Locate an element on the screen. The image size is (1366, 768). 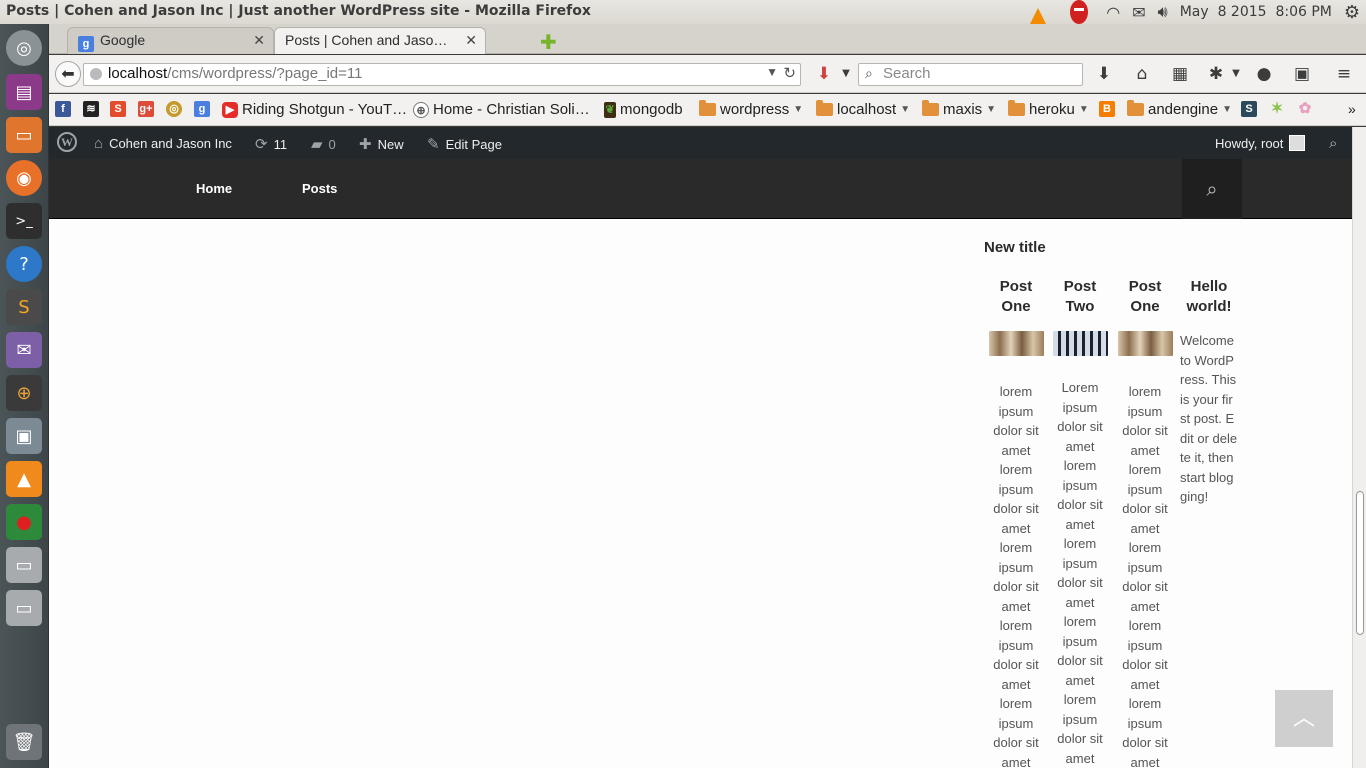
tab-posts: Posts | Cohen and Jaso… ✕ is located at coordinates (380, 40).